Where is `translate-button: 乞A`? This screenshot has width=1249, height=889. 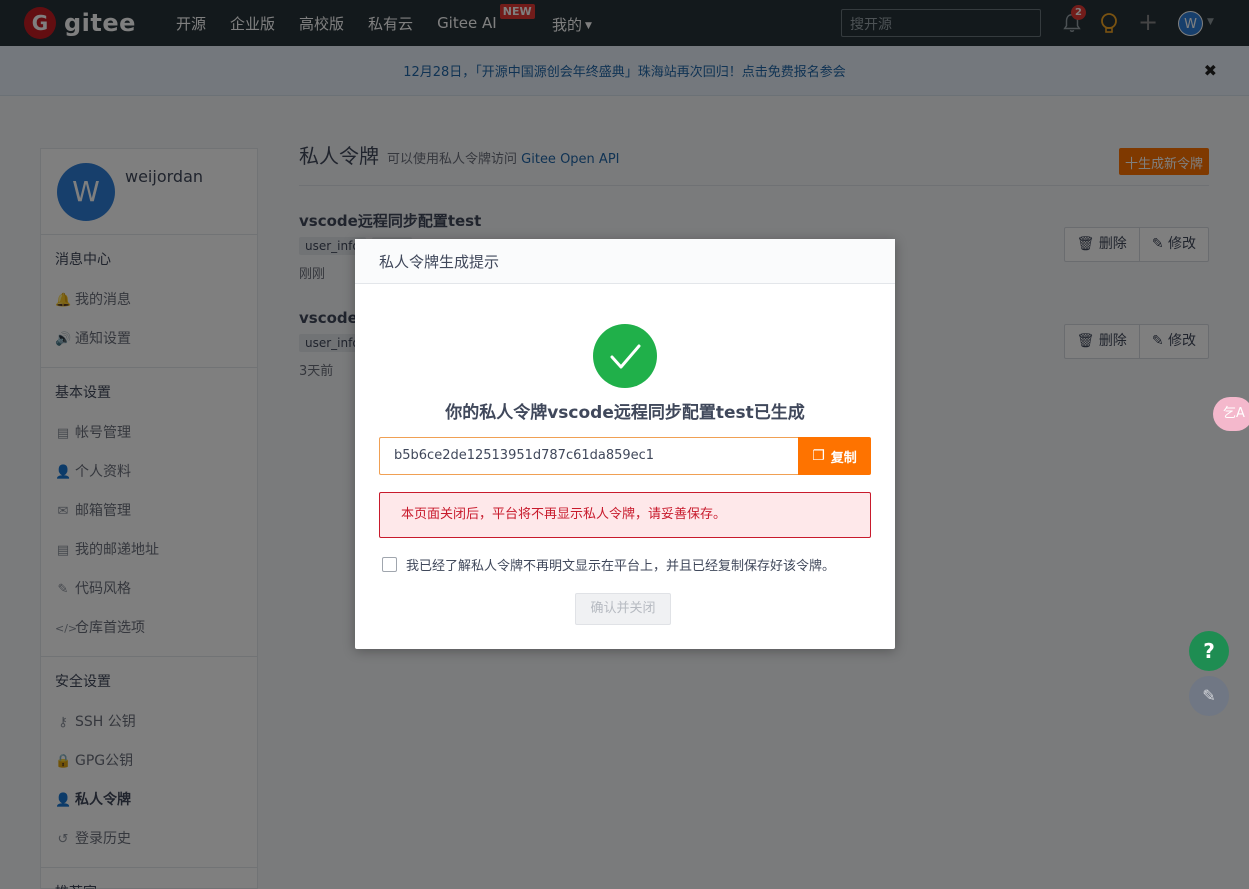
translate-button: 乞A is located at coordinates (1231, 414).